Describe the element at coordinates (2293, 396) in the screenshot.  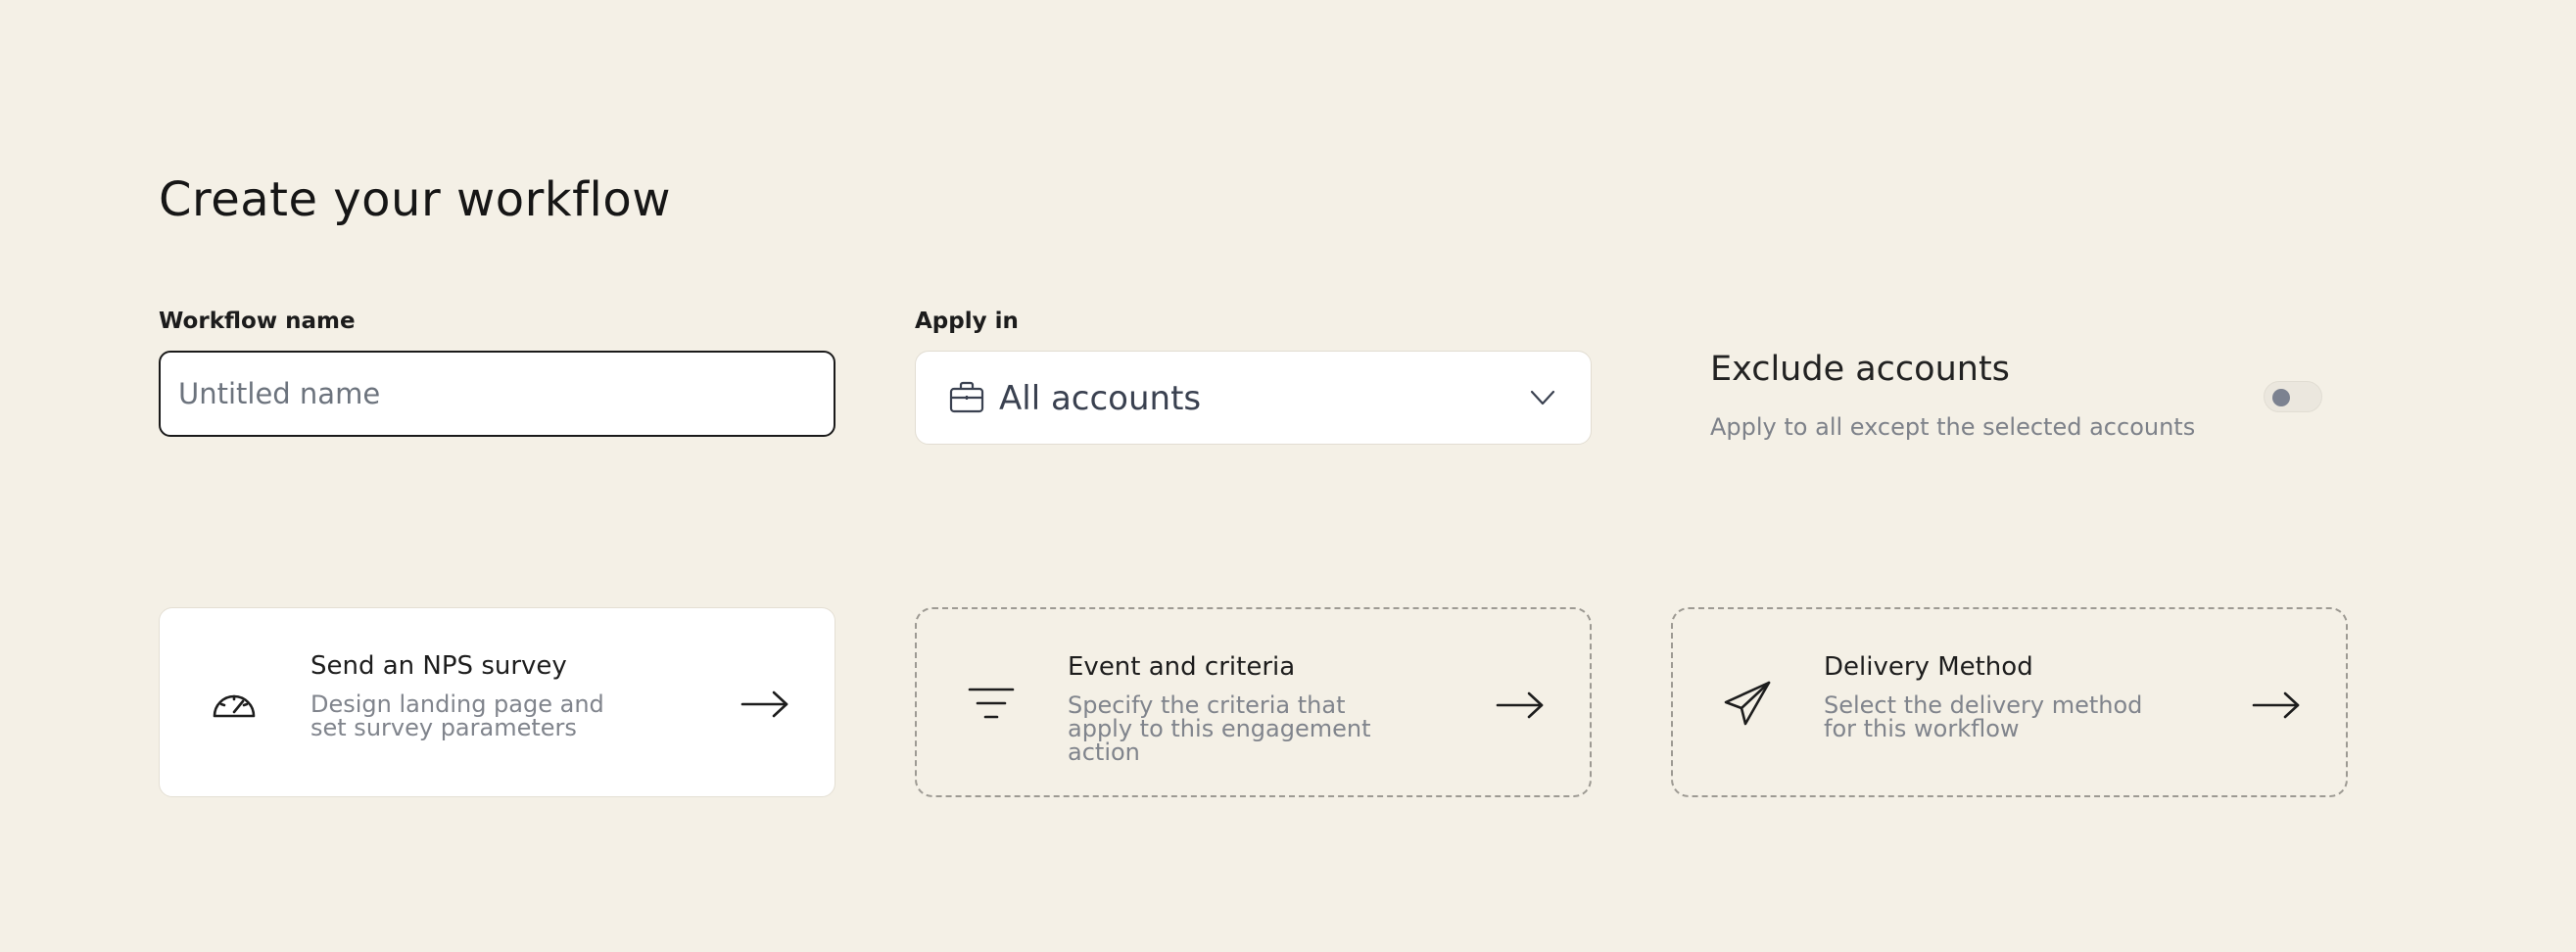
I see `exclude-accounts-toggle` at that location.